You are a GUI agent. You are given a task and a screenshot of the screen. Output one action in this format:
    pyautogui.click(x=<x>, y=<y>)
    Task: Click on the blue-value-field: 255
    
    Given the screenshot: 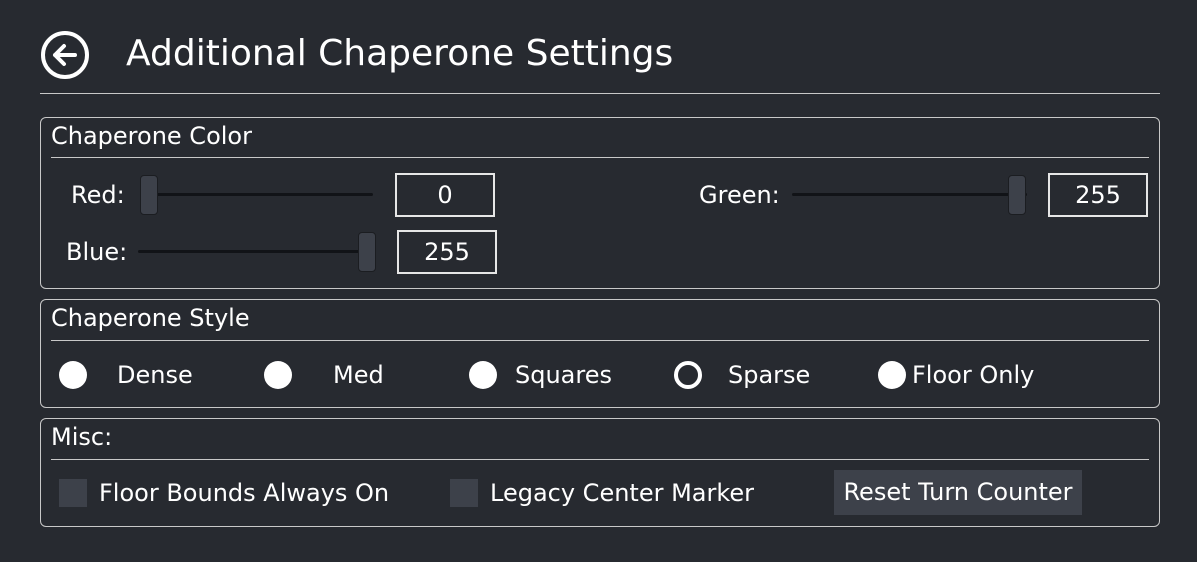 What is the action you would take?
    pyautogui.click(x=447, y=252)
    